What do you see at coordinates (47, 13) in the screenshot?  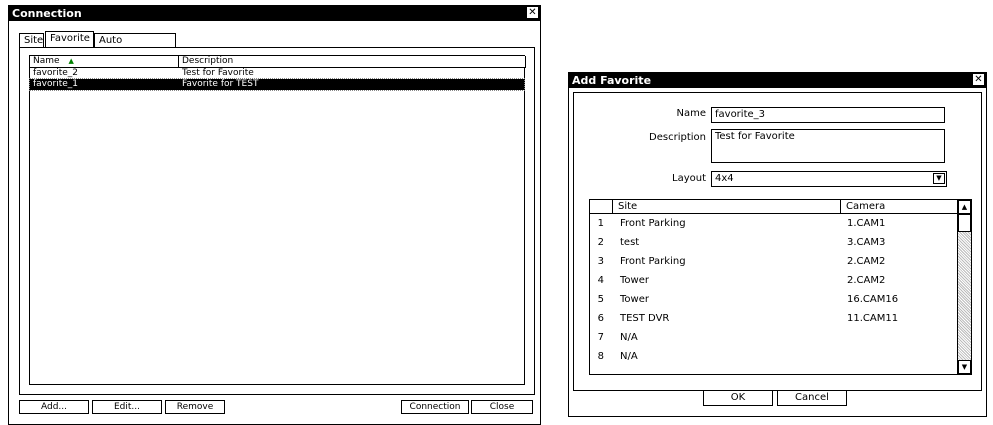 I see `connection-title: Connection` at bounding box center [47, 13].